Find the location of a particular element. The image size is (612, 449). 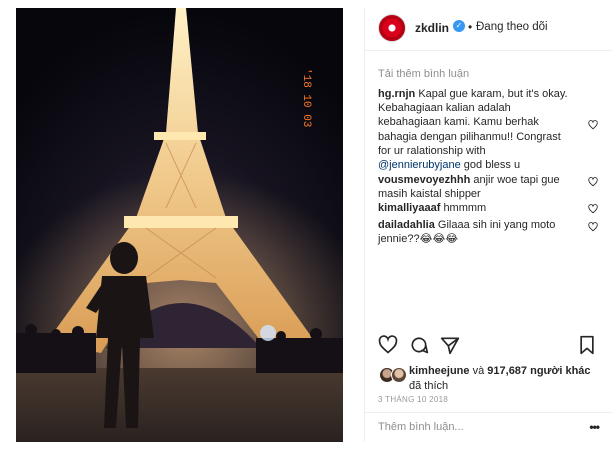

comment-username: dailadahlia is located at coordinates (406, 225).